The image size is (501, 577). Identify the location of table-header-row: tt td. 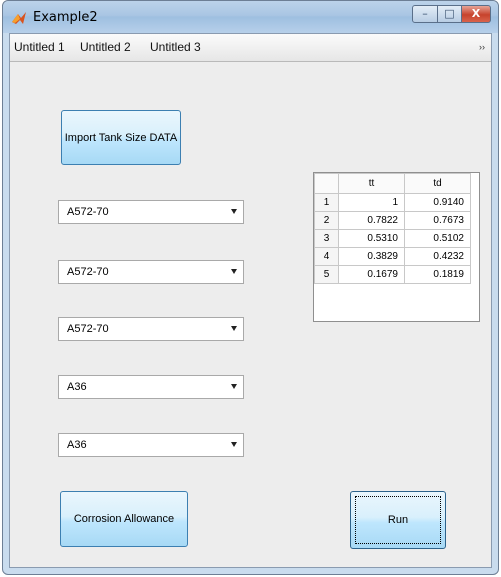
(392, 183).